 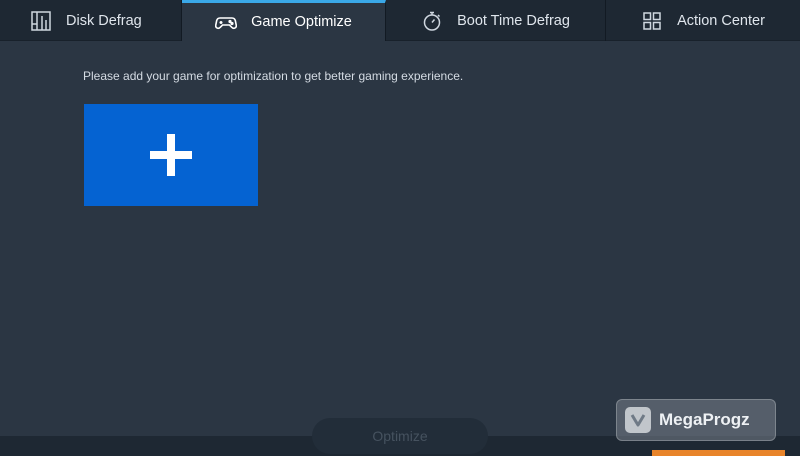 I want to click on add-game-button, so click(x=171, y=155).